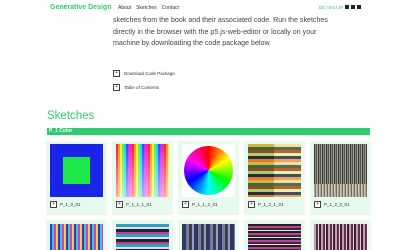  Describe the element at coordinates (337, 204) in the screenshot. I see `sketch-label: P_1_2_2_01` at that location.